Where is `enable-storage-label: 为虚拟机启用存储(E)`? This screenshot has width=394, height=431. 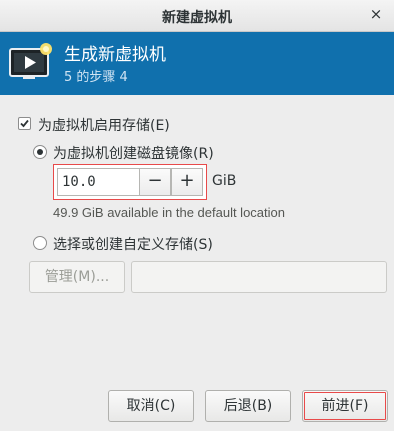
enable-storage-label: 为虚拟机启用存储(E) is located at coordinates (104, 125).